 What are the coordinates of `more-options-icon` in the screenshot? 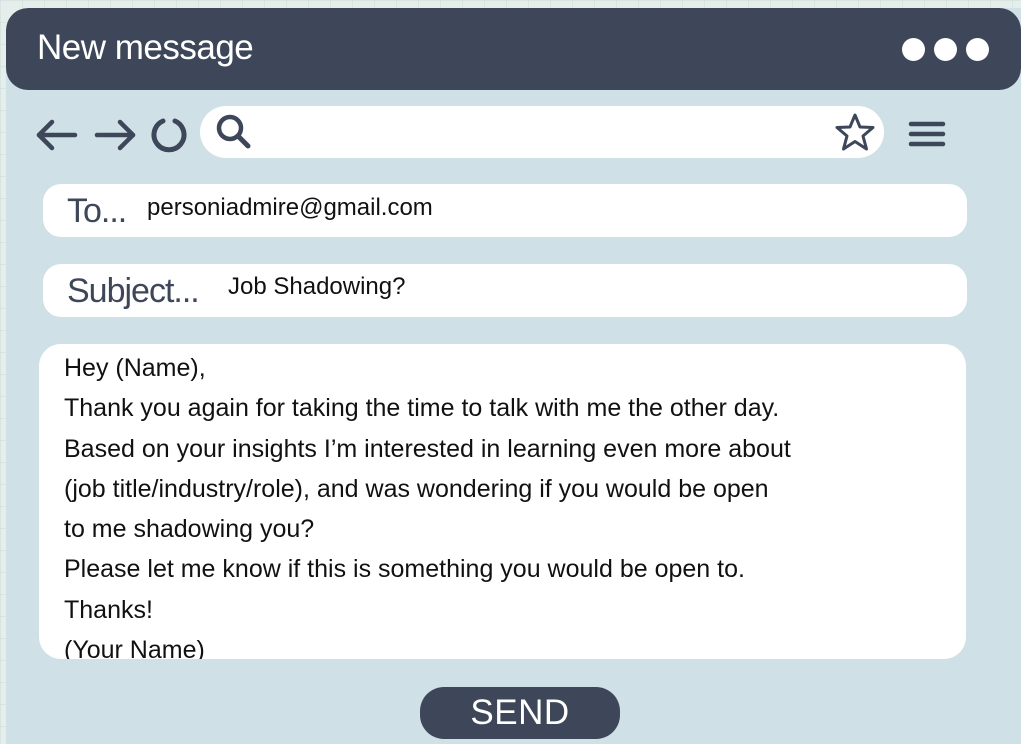 It's located at (945, 49).